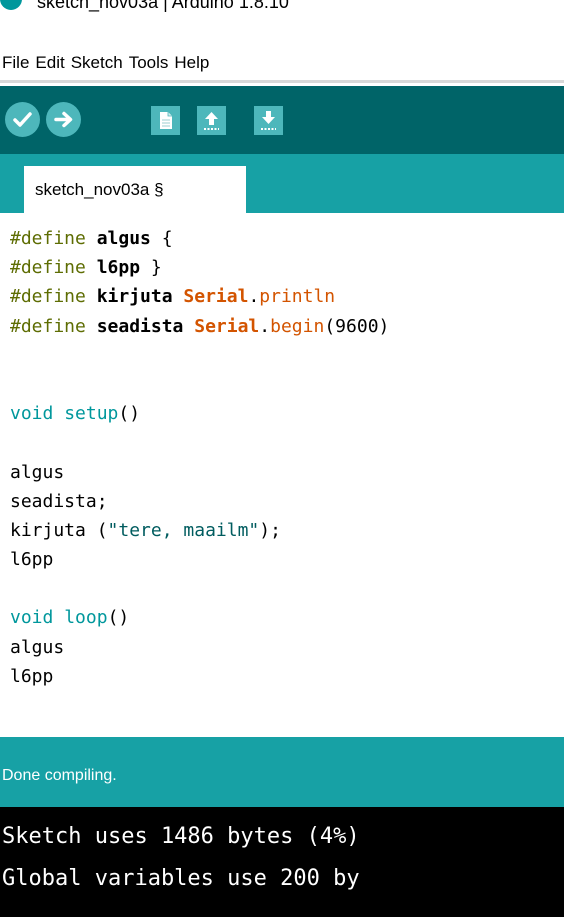 The height and width of the screenshot is (917, 564). I want to click on menu-bar: File Edit Sketch Tools Help, so click(106, 63).